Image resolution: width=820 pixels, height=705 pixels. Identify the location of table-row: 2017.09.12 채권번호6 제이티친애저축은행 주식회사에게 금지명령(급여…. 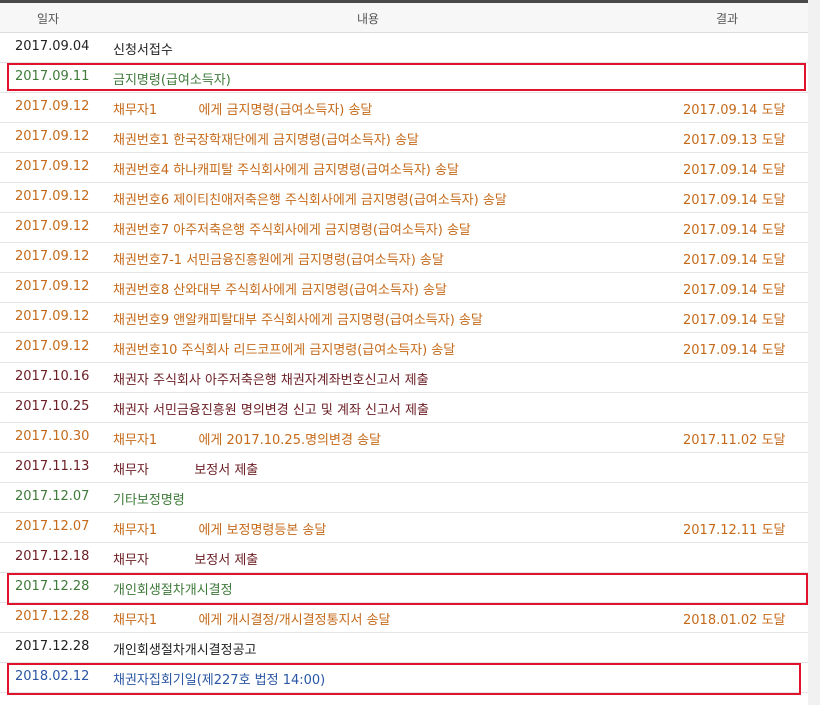
(404, 198).